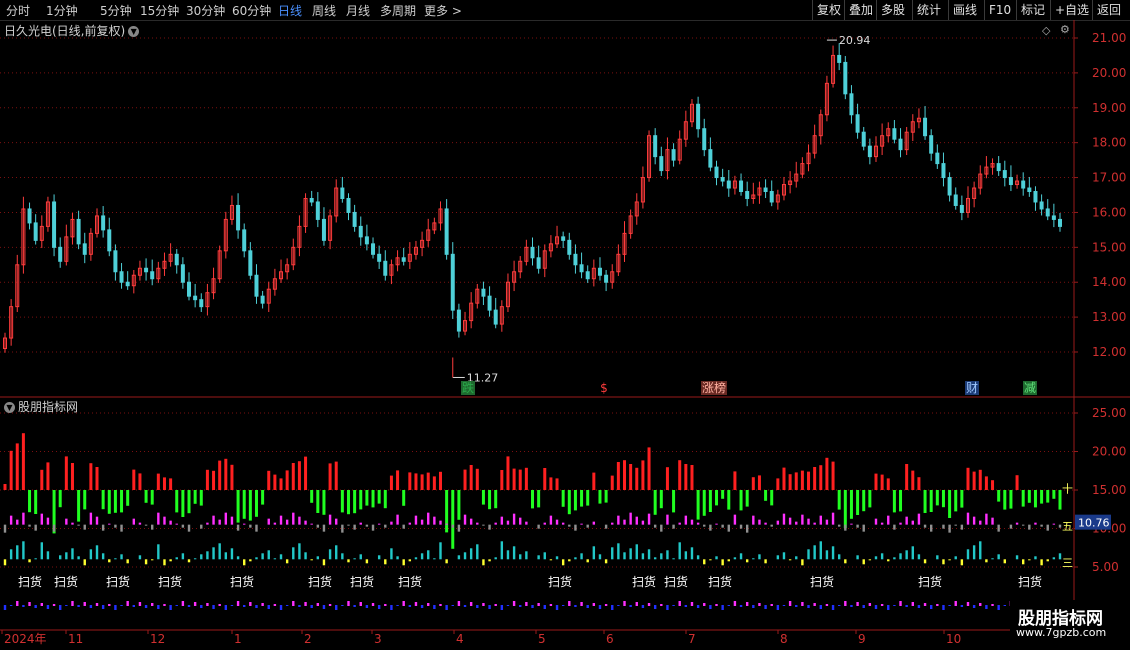 This screenshot has height=650, width=1130. Describe the element at coordinates (1067, 562) in the screenshot. I see `level-label: 三` at that location.